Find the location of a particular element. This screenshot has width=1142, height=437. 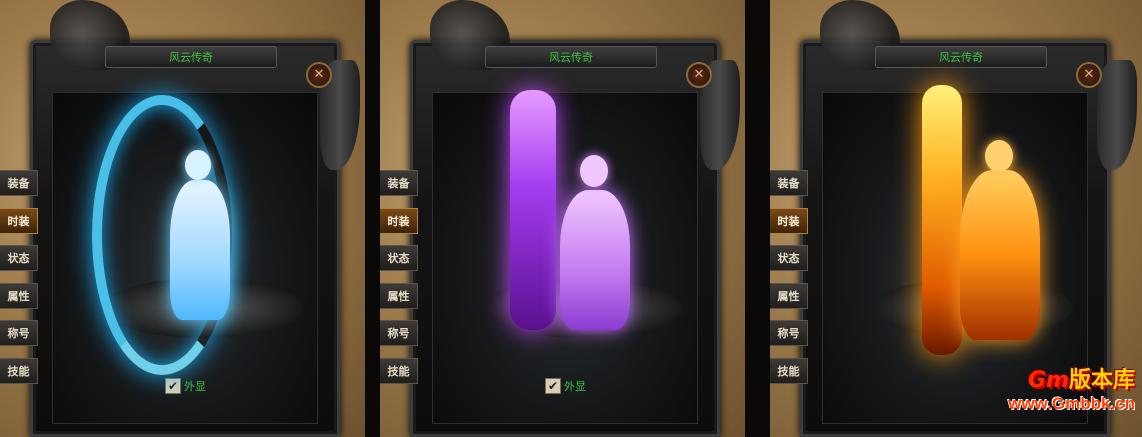

purple-blade-weapon-icon is located at coordinates (533, 210).